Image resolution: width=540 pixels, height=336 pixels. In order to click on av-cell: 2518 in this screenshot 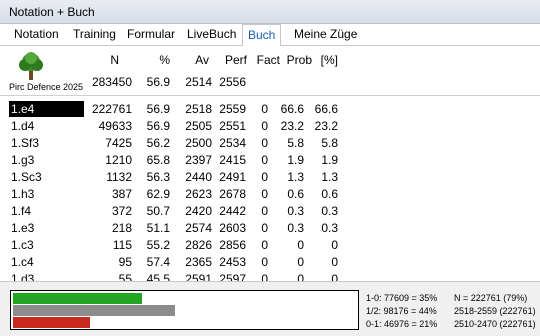, I will do `click(198, 109)`.